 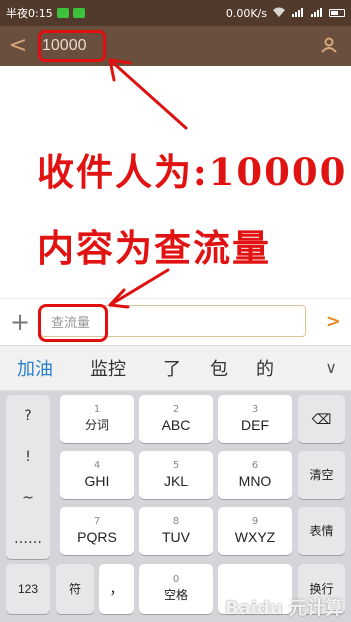 I want to click on wifi-icon, so click(x=279, y=13).